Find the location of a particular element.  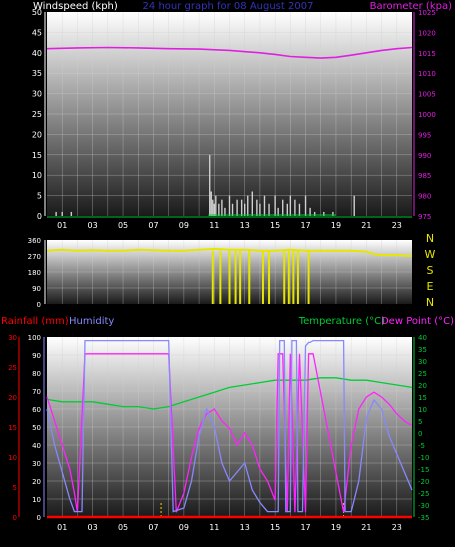

rain-humidity-temp-x-tick-label: 19 is located at coordinates (336, 527).